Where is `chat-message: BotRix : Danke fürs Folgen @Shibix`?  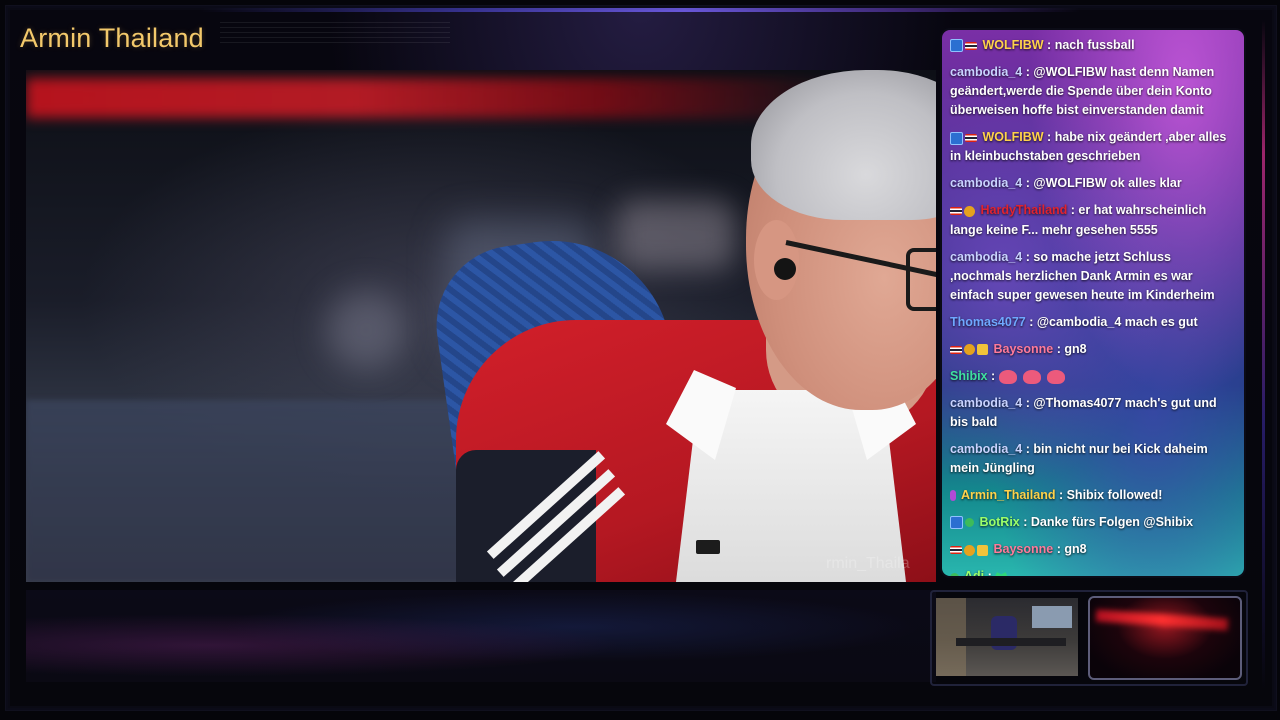 chat-message: BotRix : Danke fürs Folgen @Shibix is located at coordinates (1093, 522).